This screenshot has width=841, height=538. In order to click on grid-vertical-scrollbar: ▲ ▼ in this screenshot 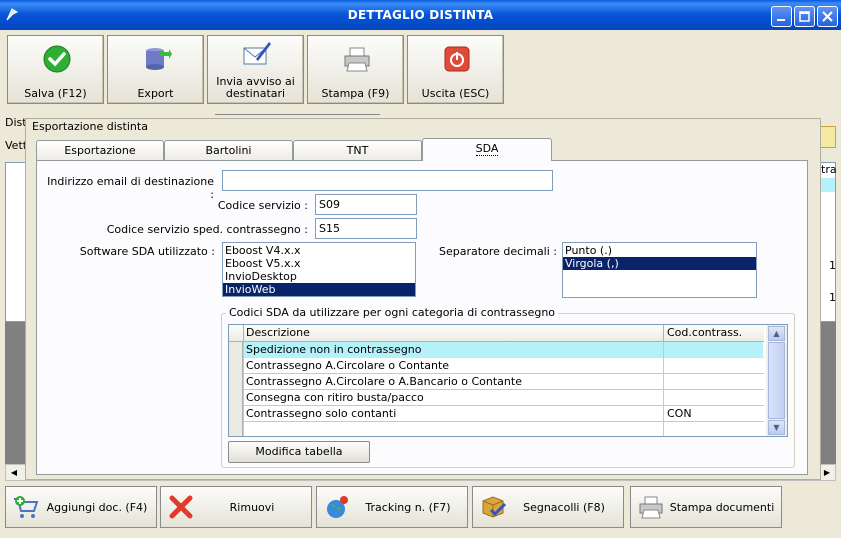, I will do `click(776, 380)`.